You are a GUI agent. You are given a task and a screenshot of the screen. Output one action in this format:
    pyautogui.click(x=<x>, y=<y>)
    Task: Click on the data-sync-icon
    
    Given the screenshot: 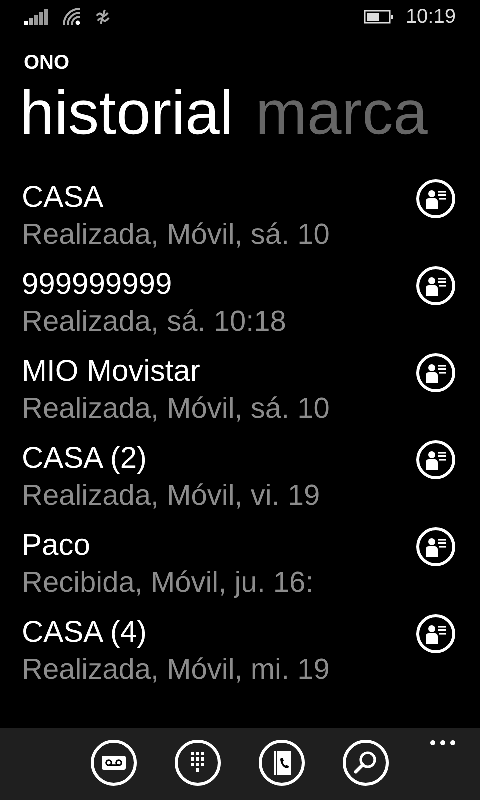 What is the action you would take?
    pyautogui.click(x=103, y=17)
    